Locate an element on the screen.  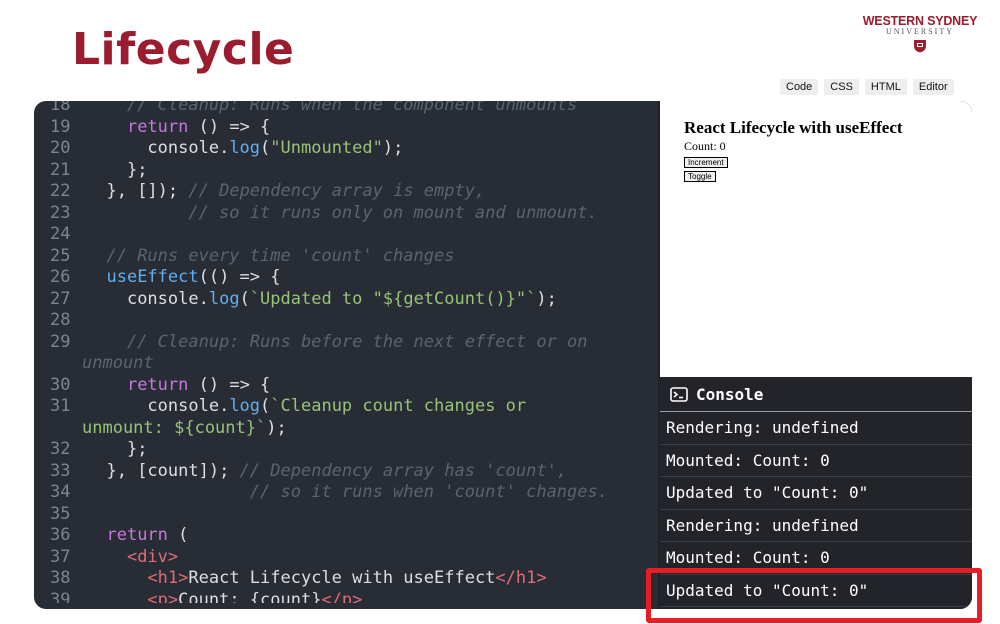
line-number: 35 is located at coordinates (60, 513).